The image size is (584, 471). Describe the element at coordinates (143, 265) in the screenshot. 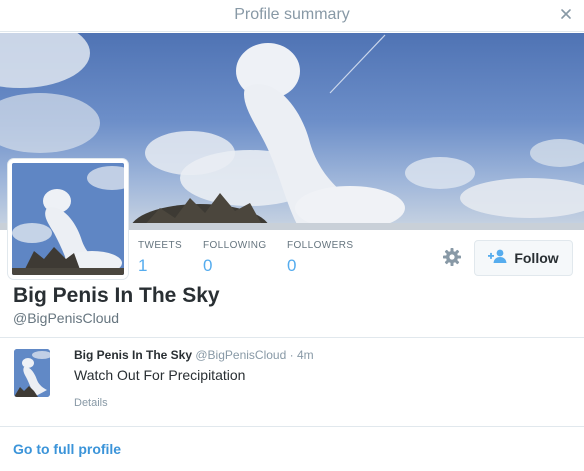

I see `stat-value: 1` at that location.